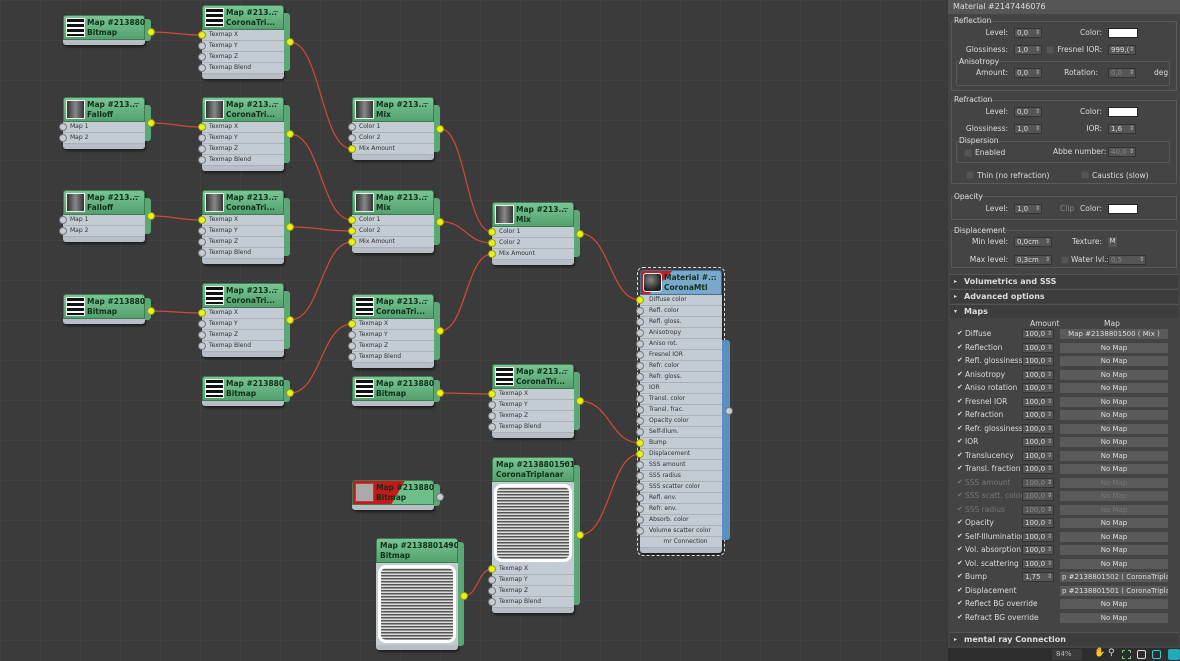 Image resolution: width=1180 pixels, height=661 pixels. I want to click on material-input-slot: Refr. gloss., so click(681, 377).